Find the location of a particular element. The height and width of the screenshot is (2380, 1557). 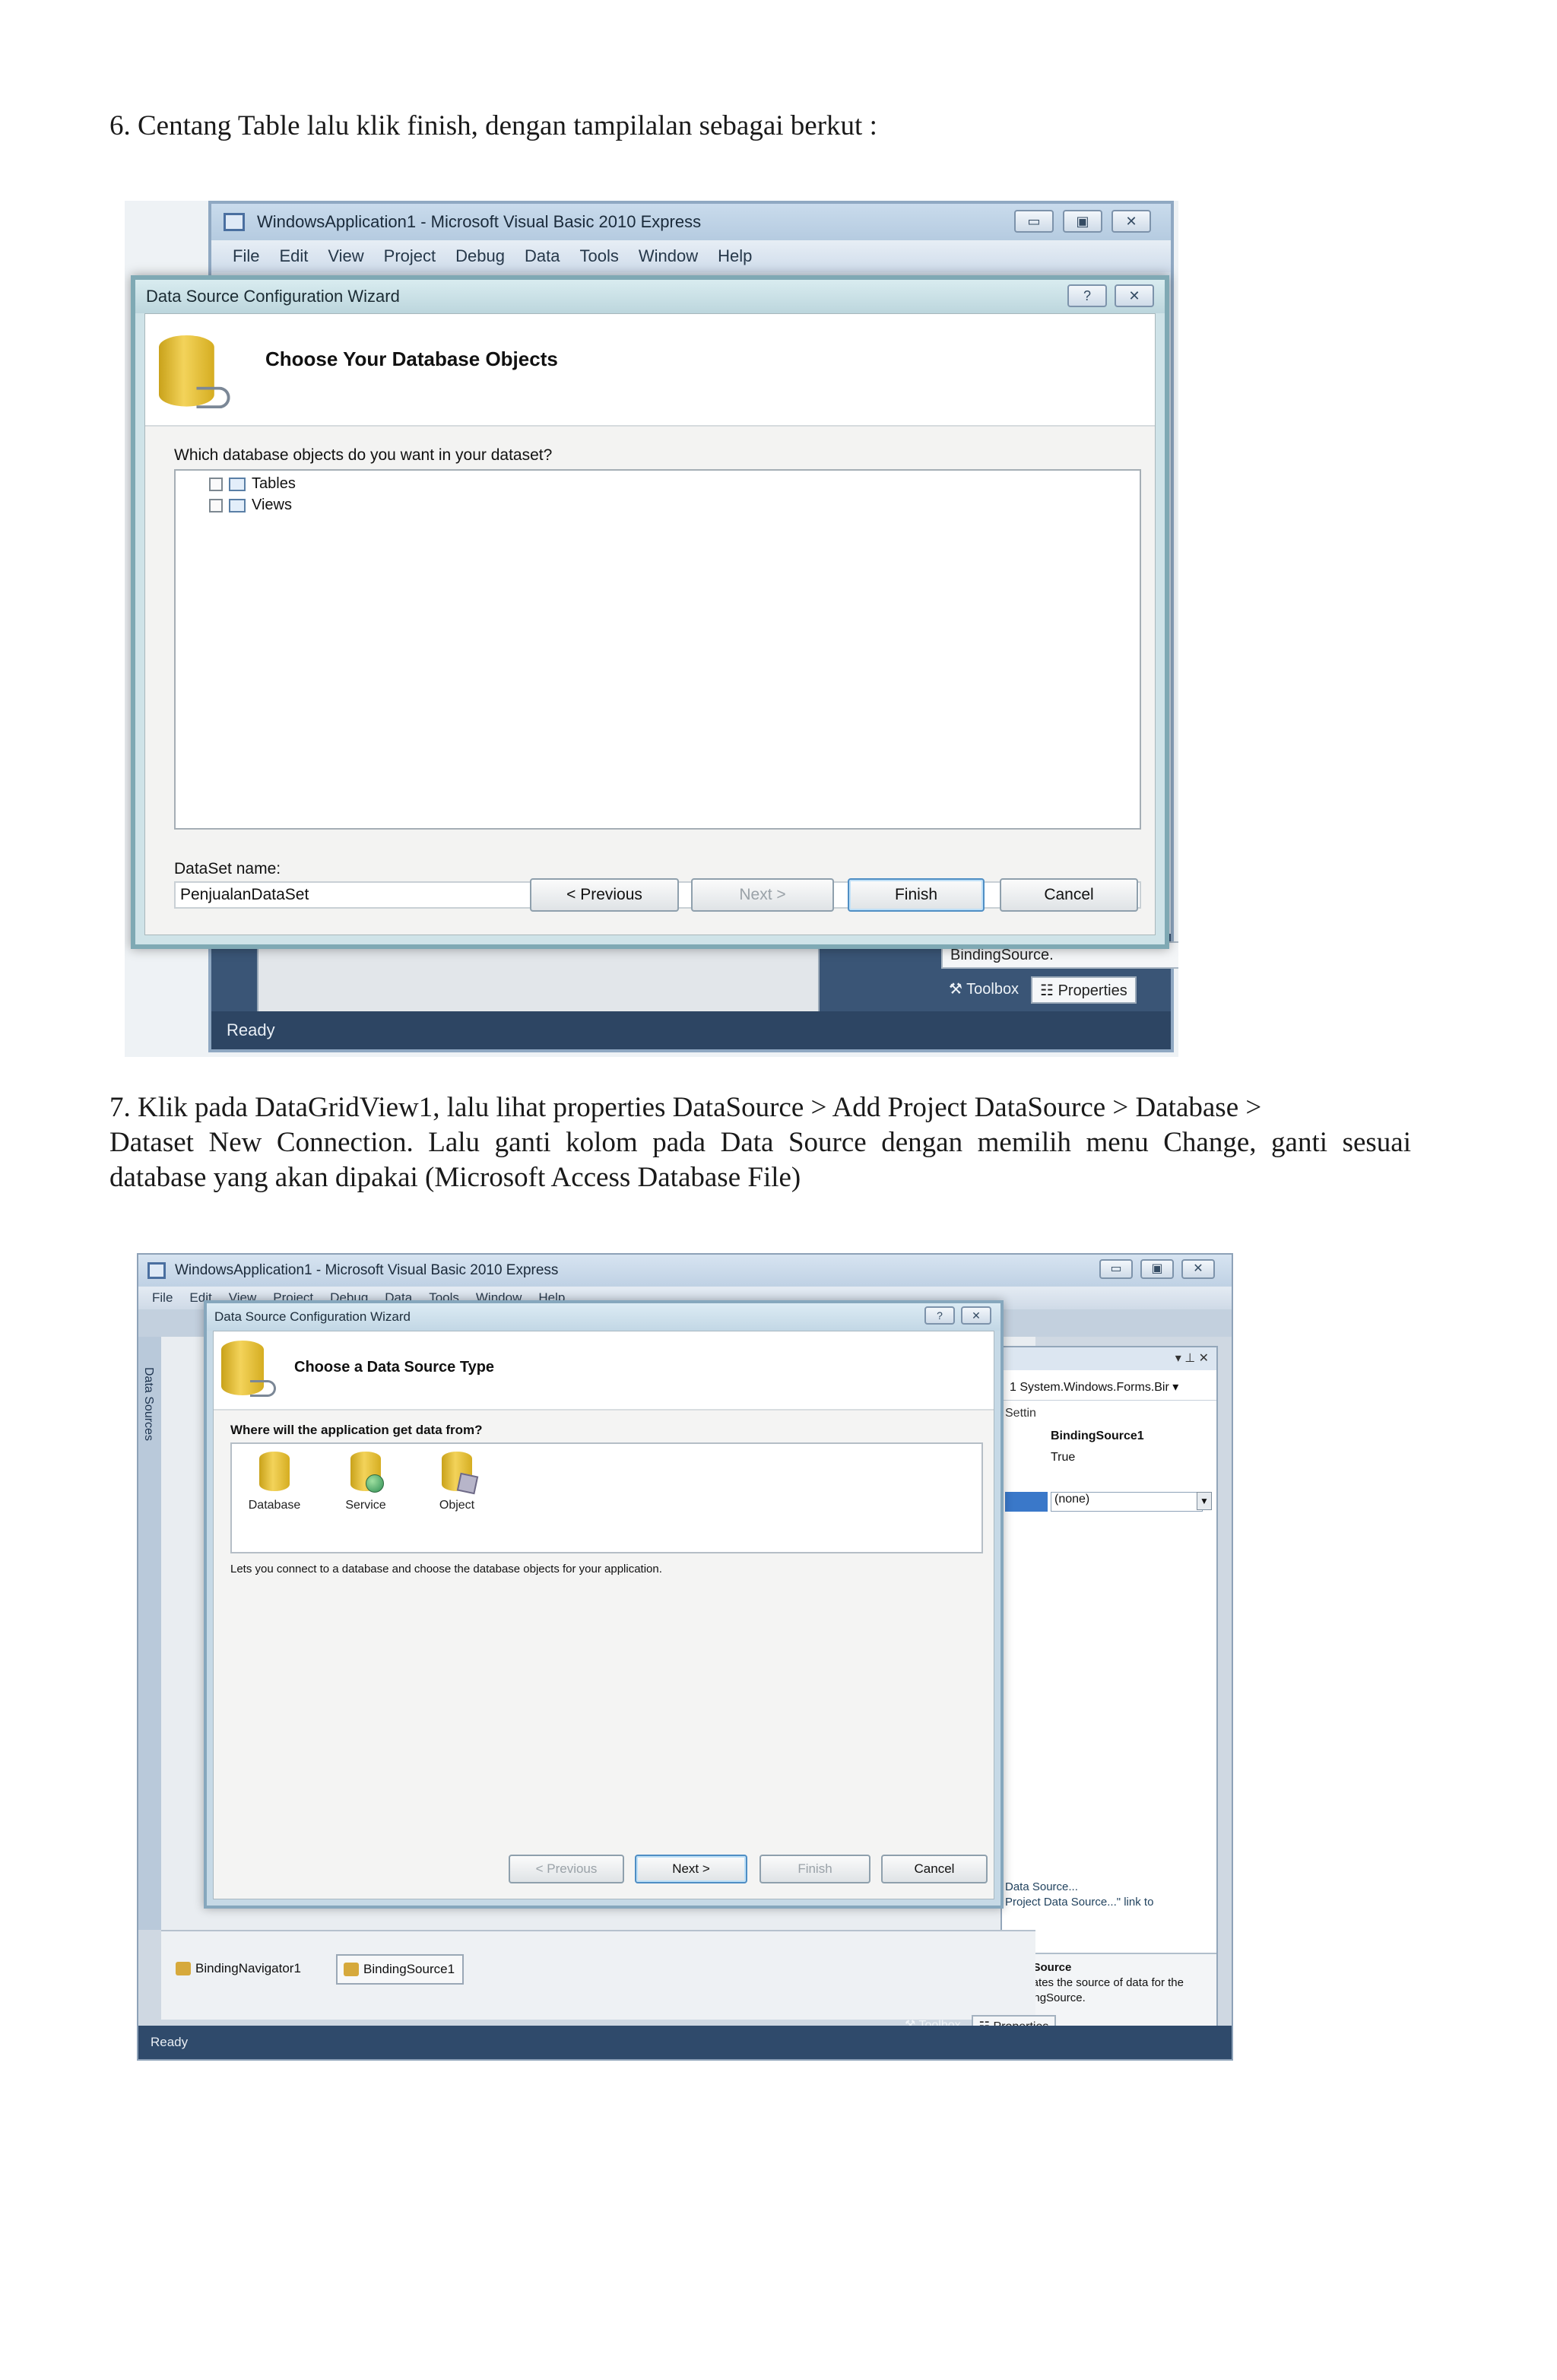

component-tray: BindingNavigator1 BindingSource1 is located at coordinates (598, 1975).